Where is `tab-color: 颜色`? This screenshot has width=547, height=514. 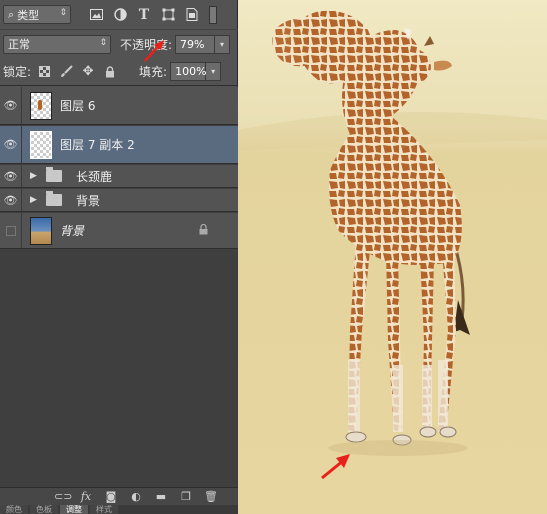 tab-color: 颜色 is located at coordinates (14, 509).